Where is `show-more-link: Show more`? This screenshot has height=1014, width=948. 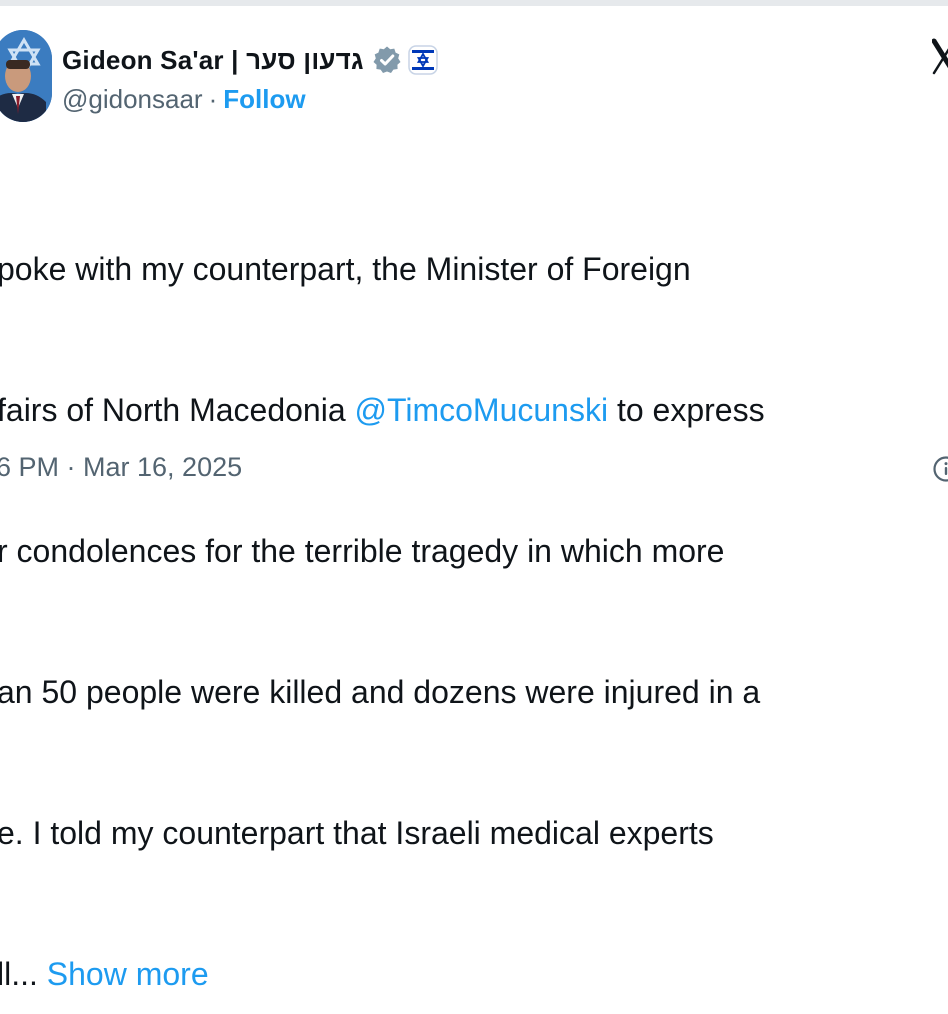 show-more-link: Show more is located at coordinates (128, 974).